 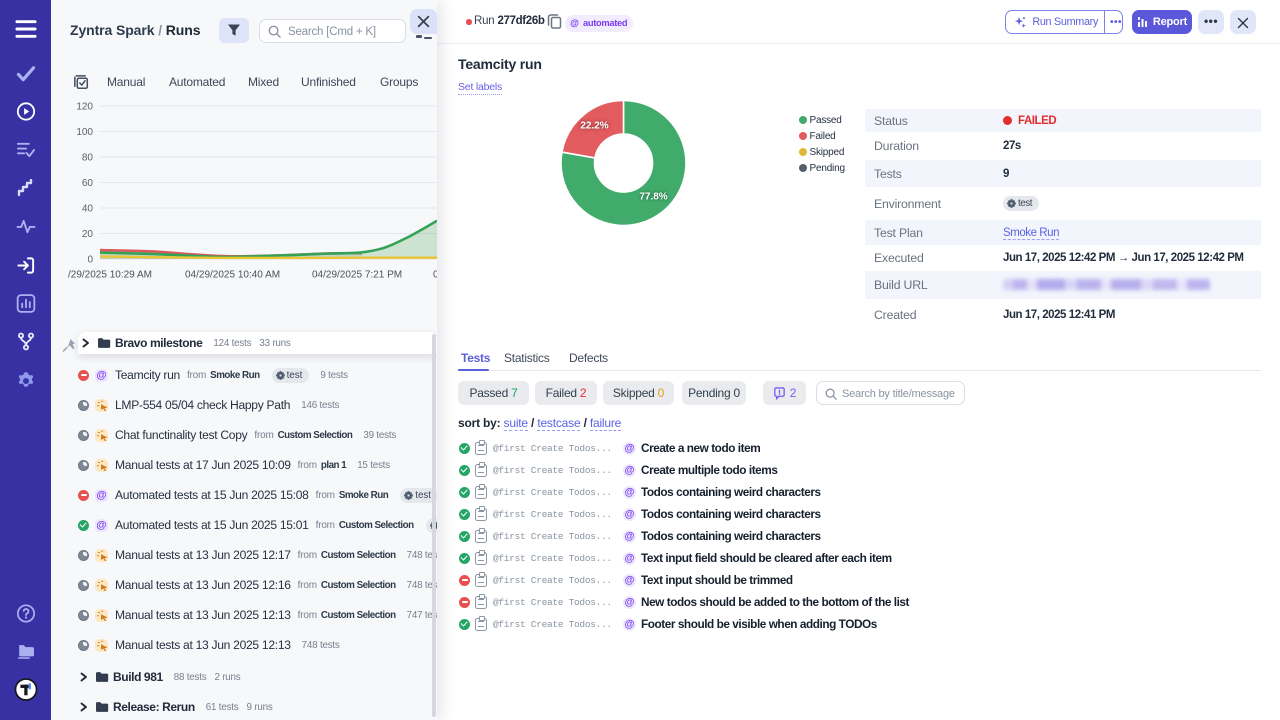 I want to click on svg-text: 04/29/2025 7:21 PM, so click(x=357, y=275).